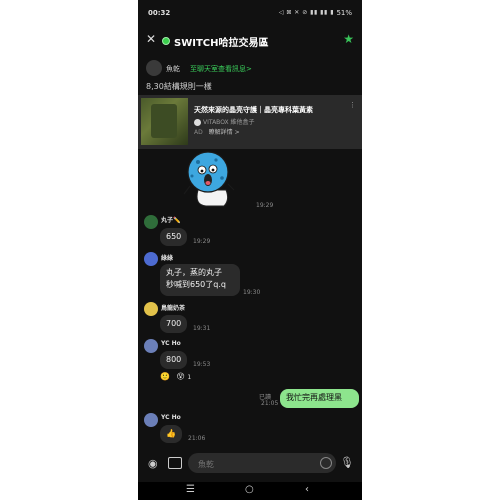 This screenshot has height=500, width=500. What do you see at coordinates (224, 132) in the screenshot?
I see `ad-cta-link: 瞭解詳情 >` at bounding box center [224, 132].